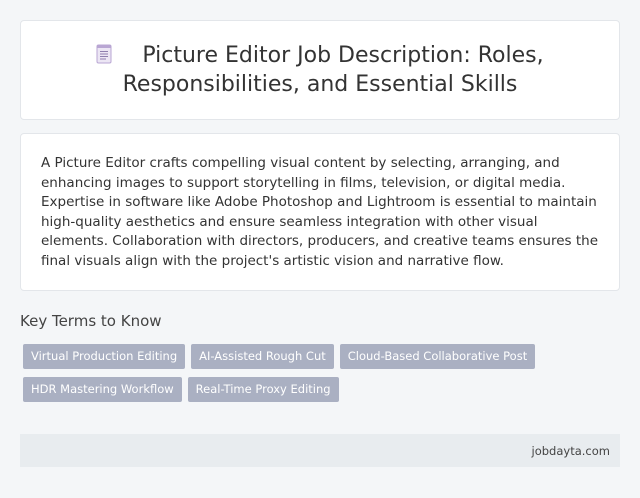 This screenshot has width=640, height=498. What do you see at coordinates (262, 356) in the screenshot?
I see `term-tag: AI-Assisted Rough Cut` at bounding box center [262, 356].